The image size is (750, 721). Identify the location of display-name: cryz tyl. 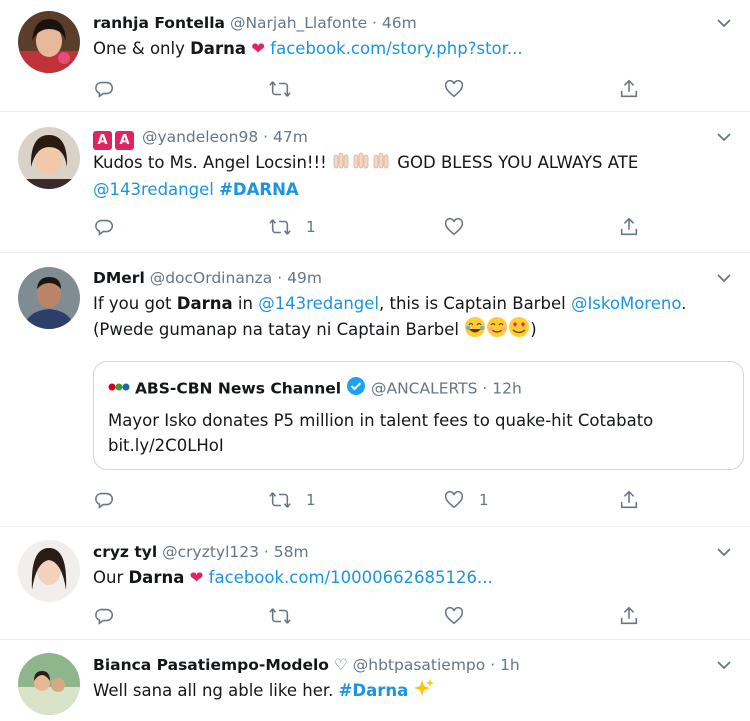
(125, 552).